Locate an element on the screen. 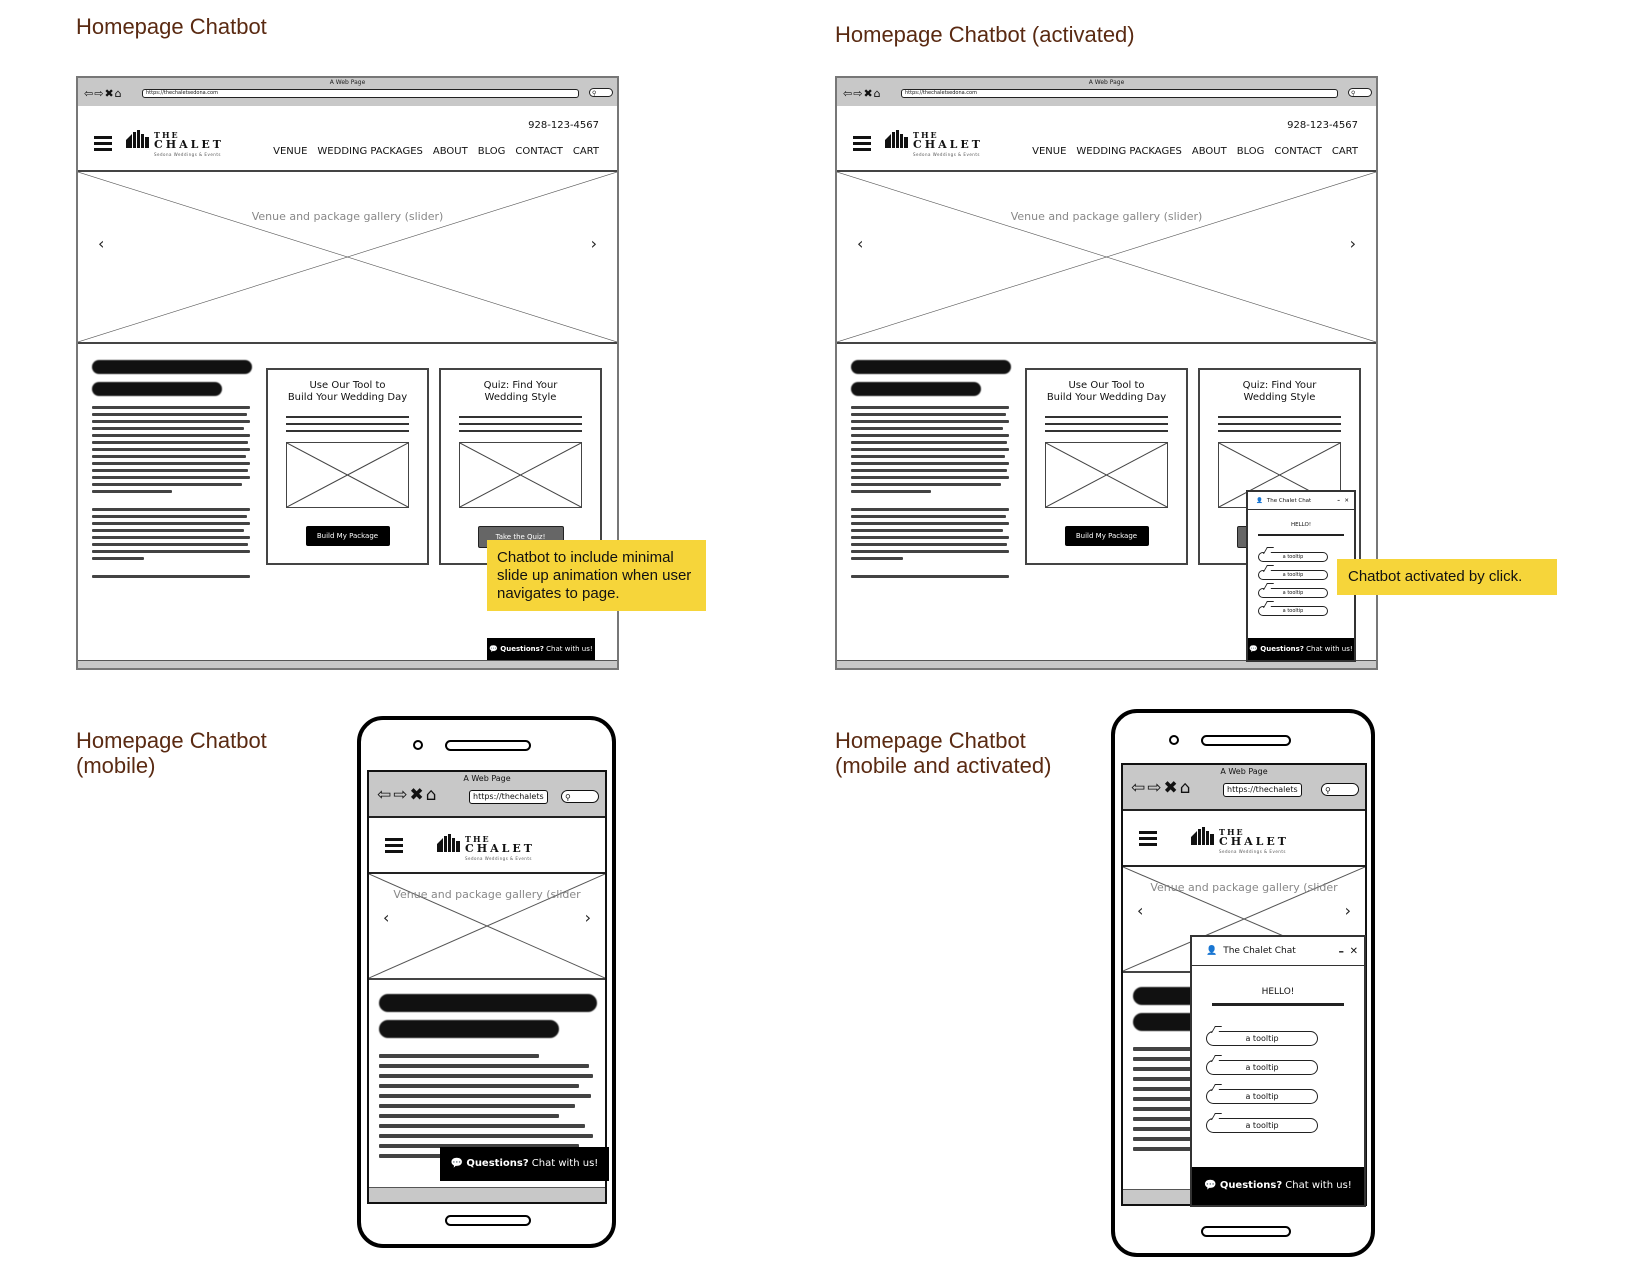 The width and height of the screenshot is (1650, 1275). chatbot-message-scribble is located at coordinates (1278, 1004).